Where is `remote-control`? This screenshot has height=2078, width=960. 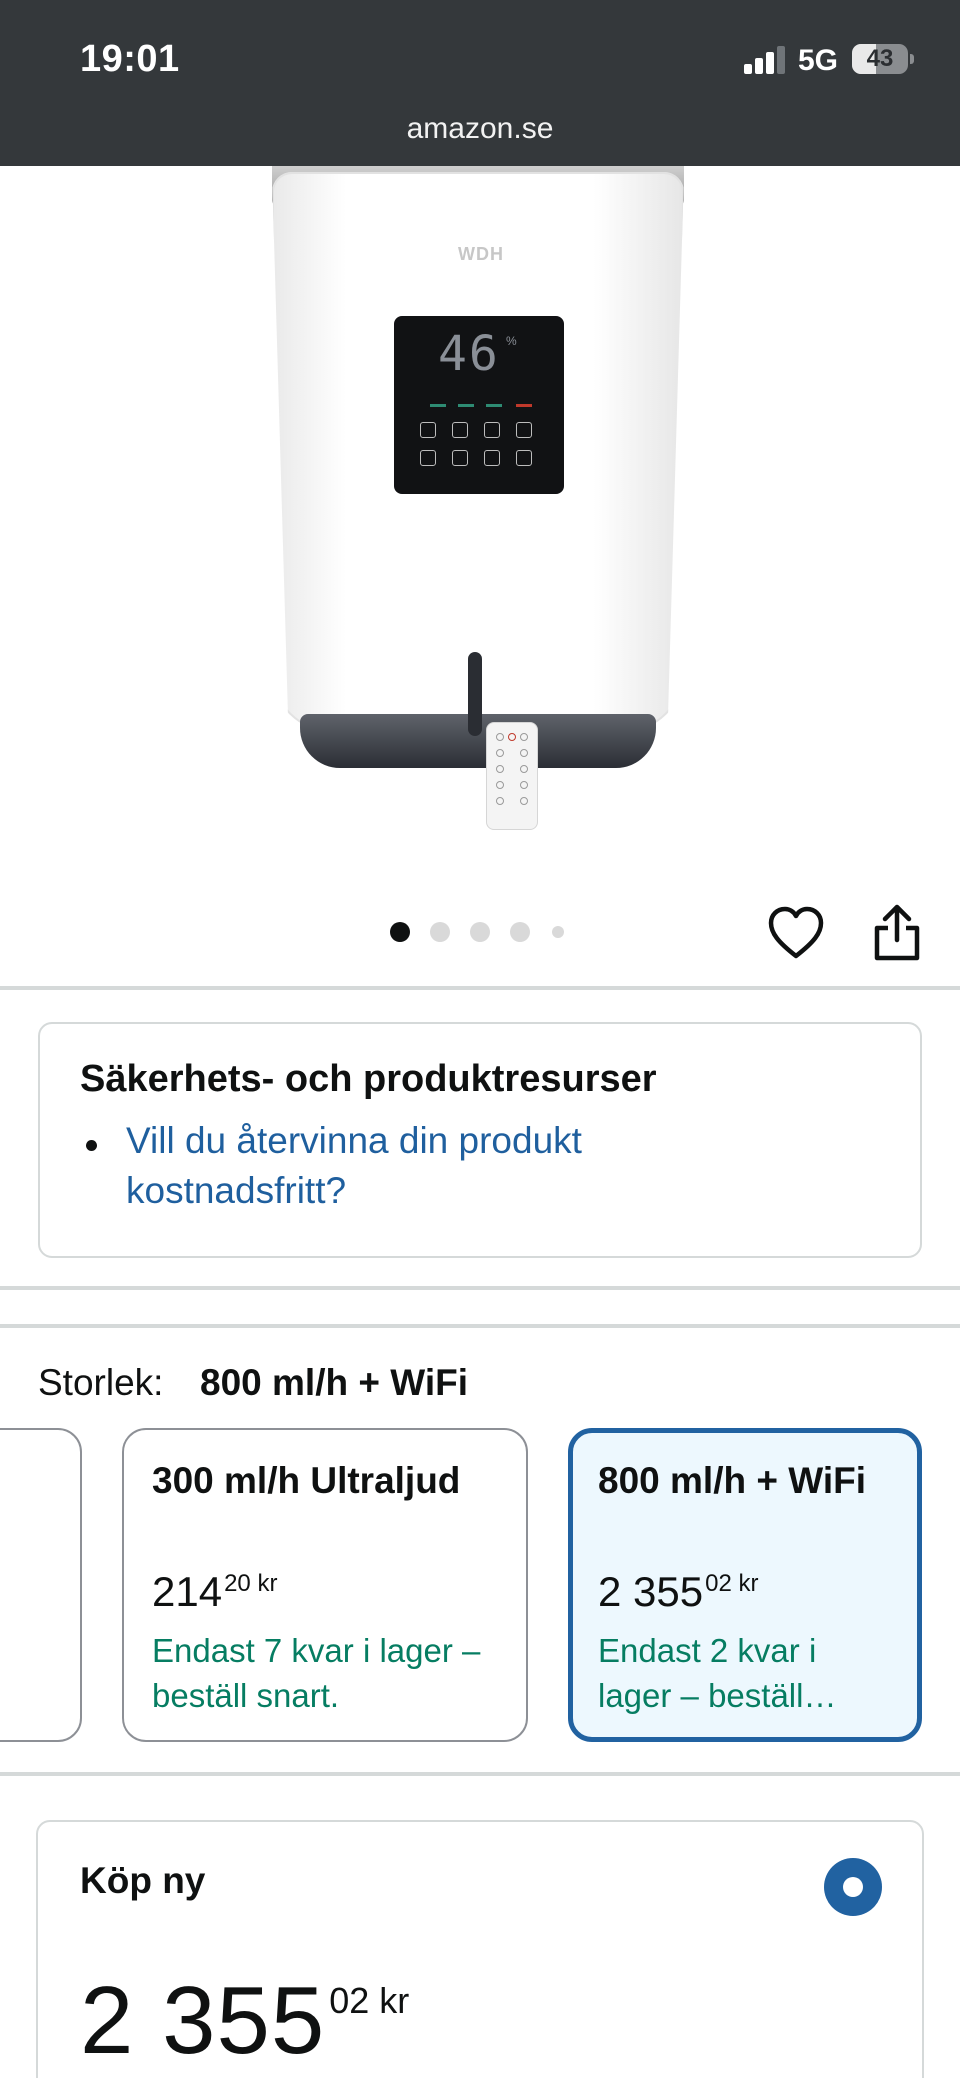
remote-control is located at coordinates (512, 776).